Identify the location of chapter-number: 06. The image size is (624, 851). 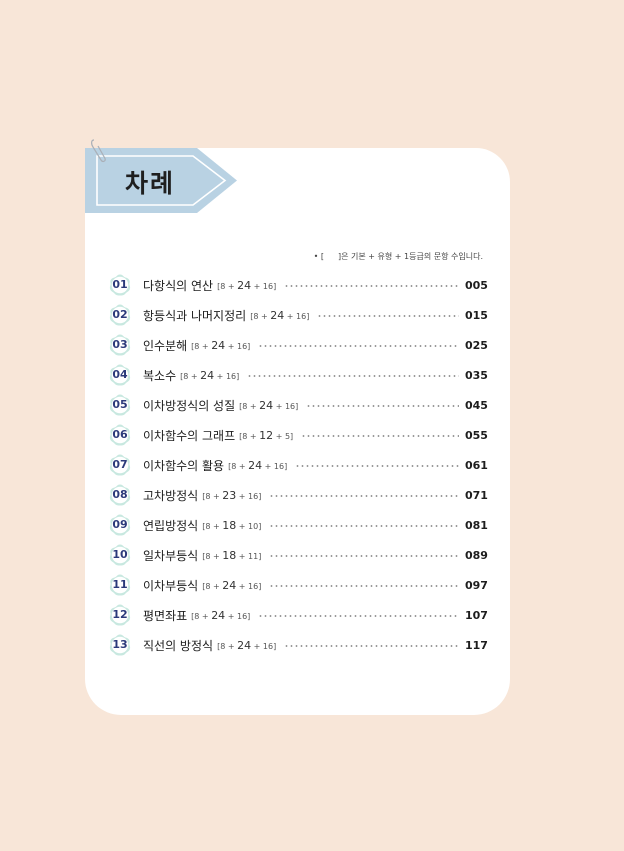
(120, 434).